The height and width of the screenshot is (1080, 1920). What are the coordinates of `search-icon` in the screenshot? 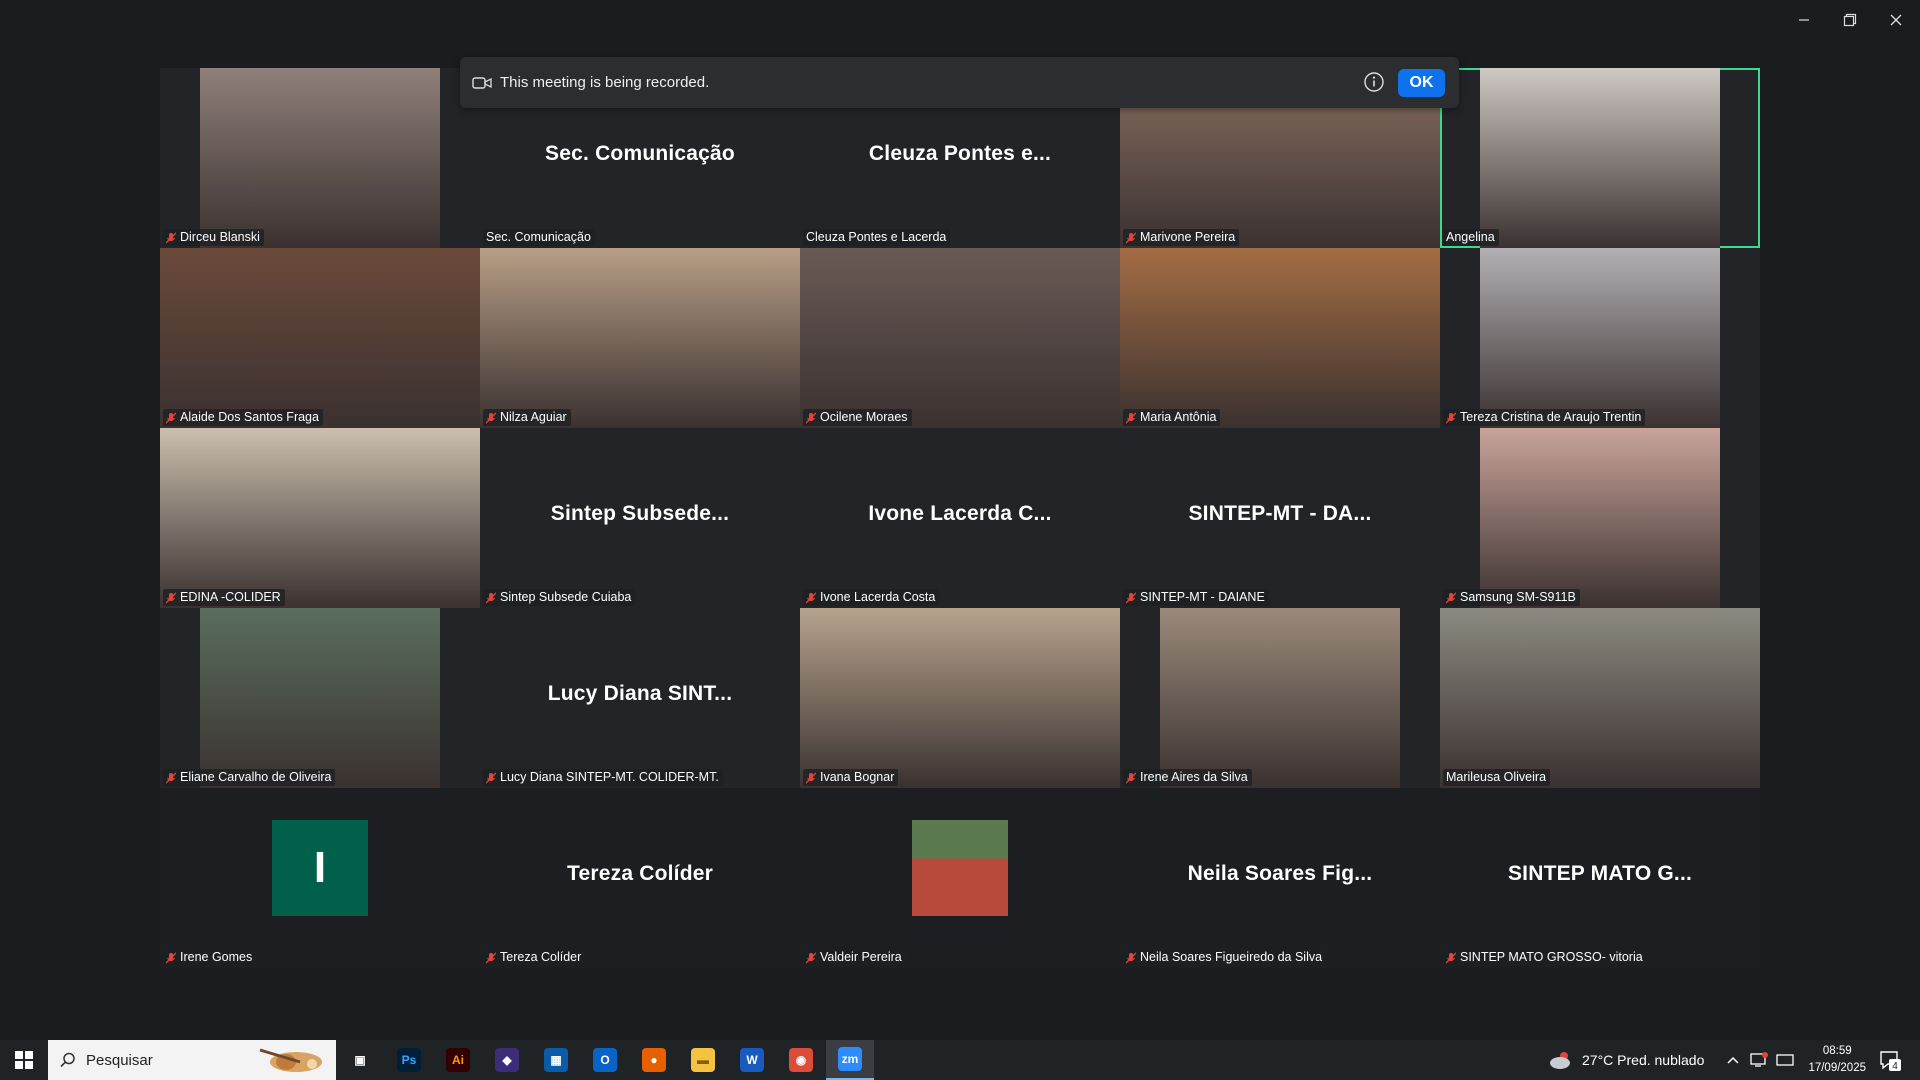 It's located at (68, 1060).